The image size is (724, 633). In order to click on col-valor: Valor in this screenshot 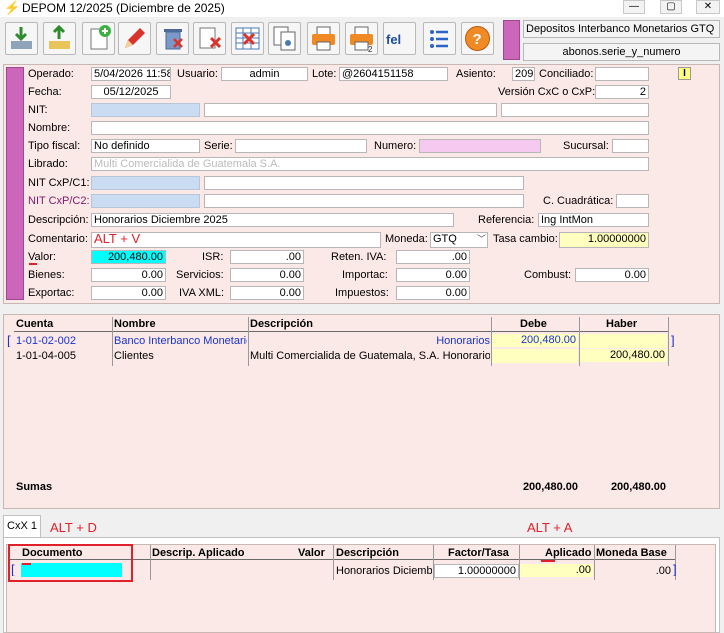, I will do `click(311, 553)`.